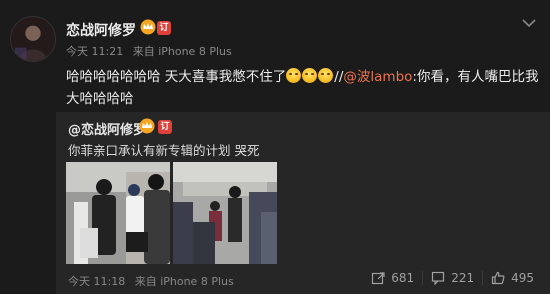 Image resolution: width=550 pixels, height=294 pixels. Describe the element at coordinates (33, 39) in the screenshot. I see `avatar` at that location.